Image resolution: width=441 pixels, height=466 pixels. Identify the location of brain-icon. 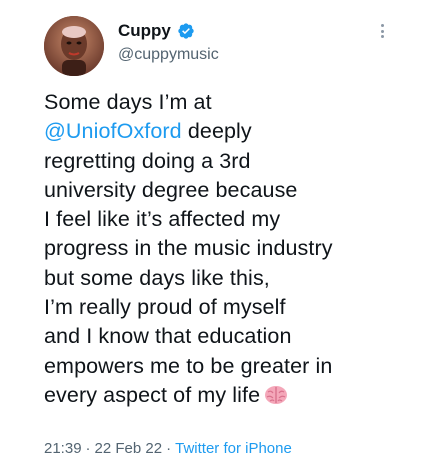
(276, 394).